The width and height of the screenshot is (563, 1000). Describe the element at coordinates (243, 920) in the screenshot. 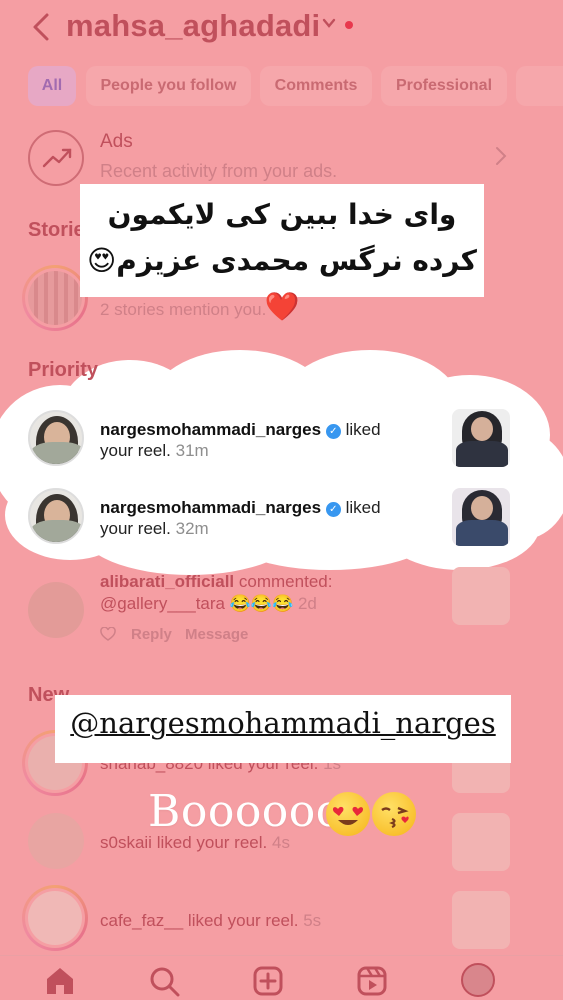

I see `notification-action: liked your reel.` at that location.